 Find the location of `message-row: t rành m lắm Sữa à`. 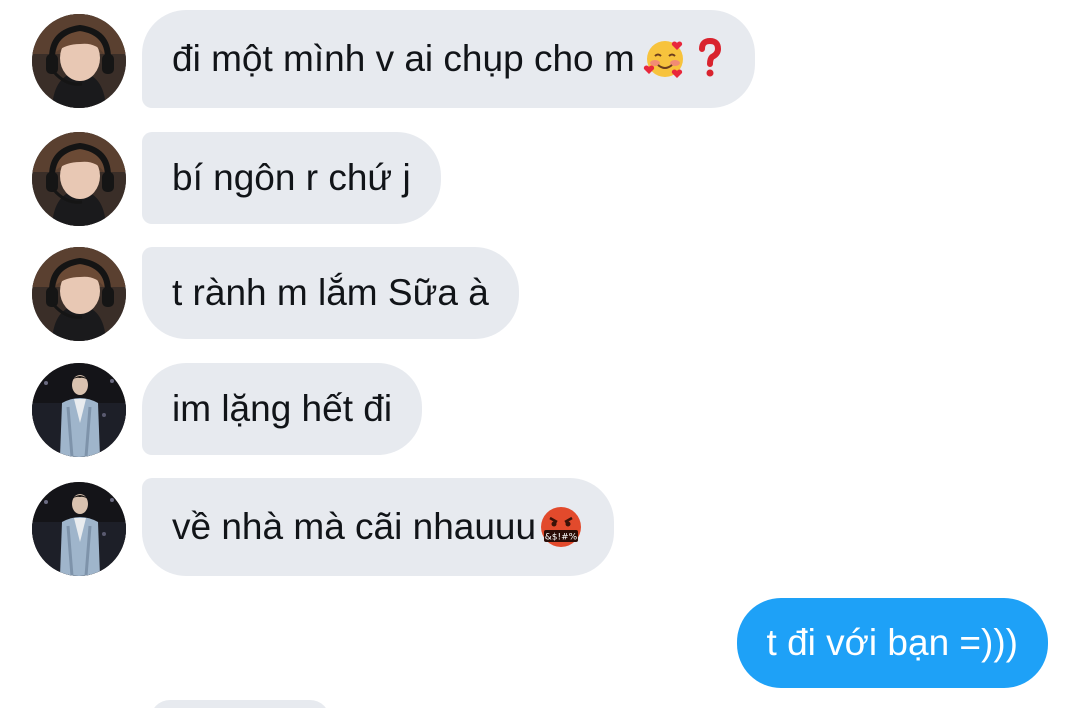

message-row: t rành m lắm Sữa à is located at coordinates (540, 294).